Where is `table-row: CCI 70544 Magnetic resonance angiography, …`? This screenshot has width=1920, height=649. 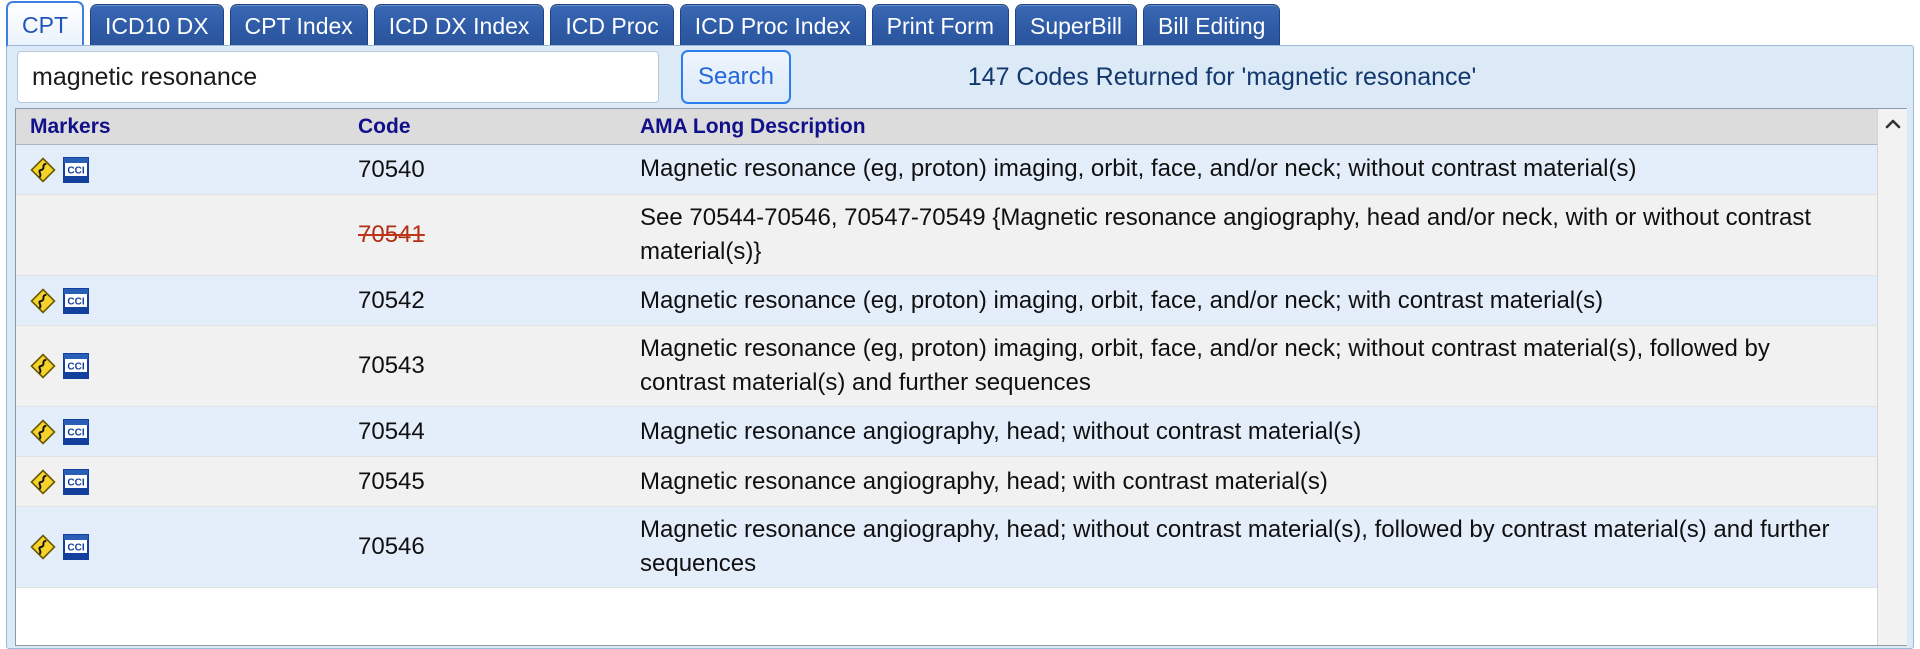
table-row: CCI 70544 Magnetic resonance angiography, … is located at coordinates (946, 432).